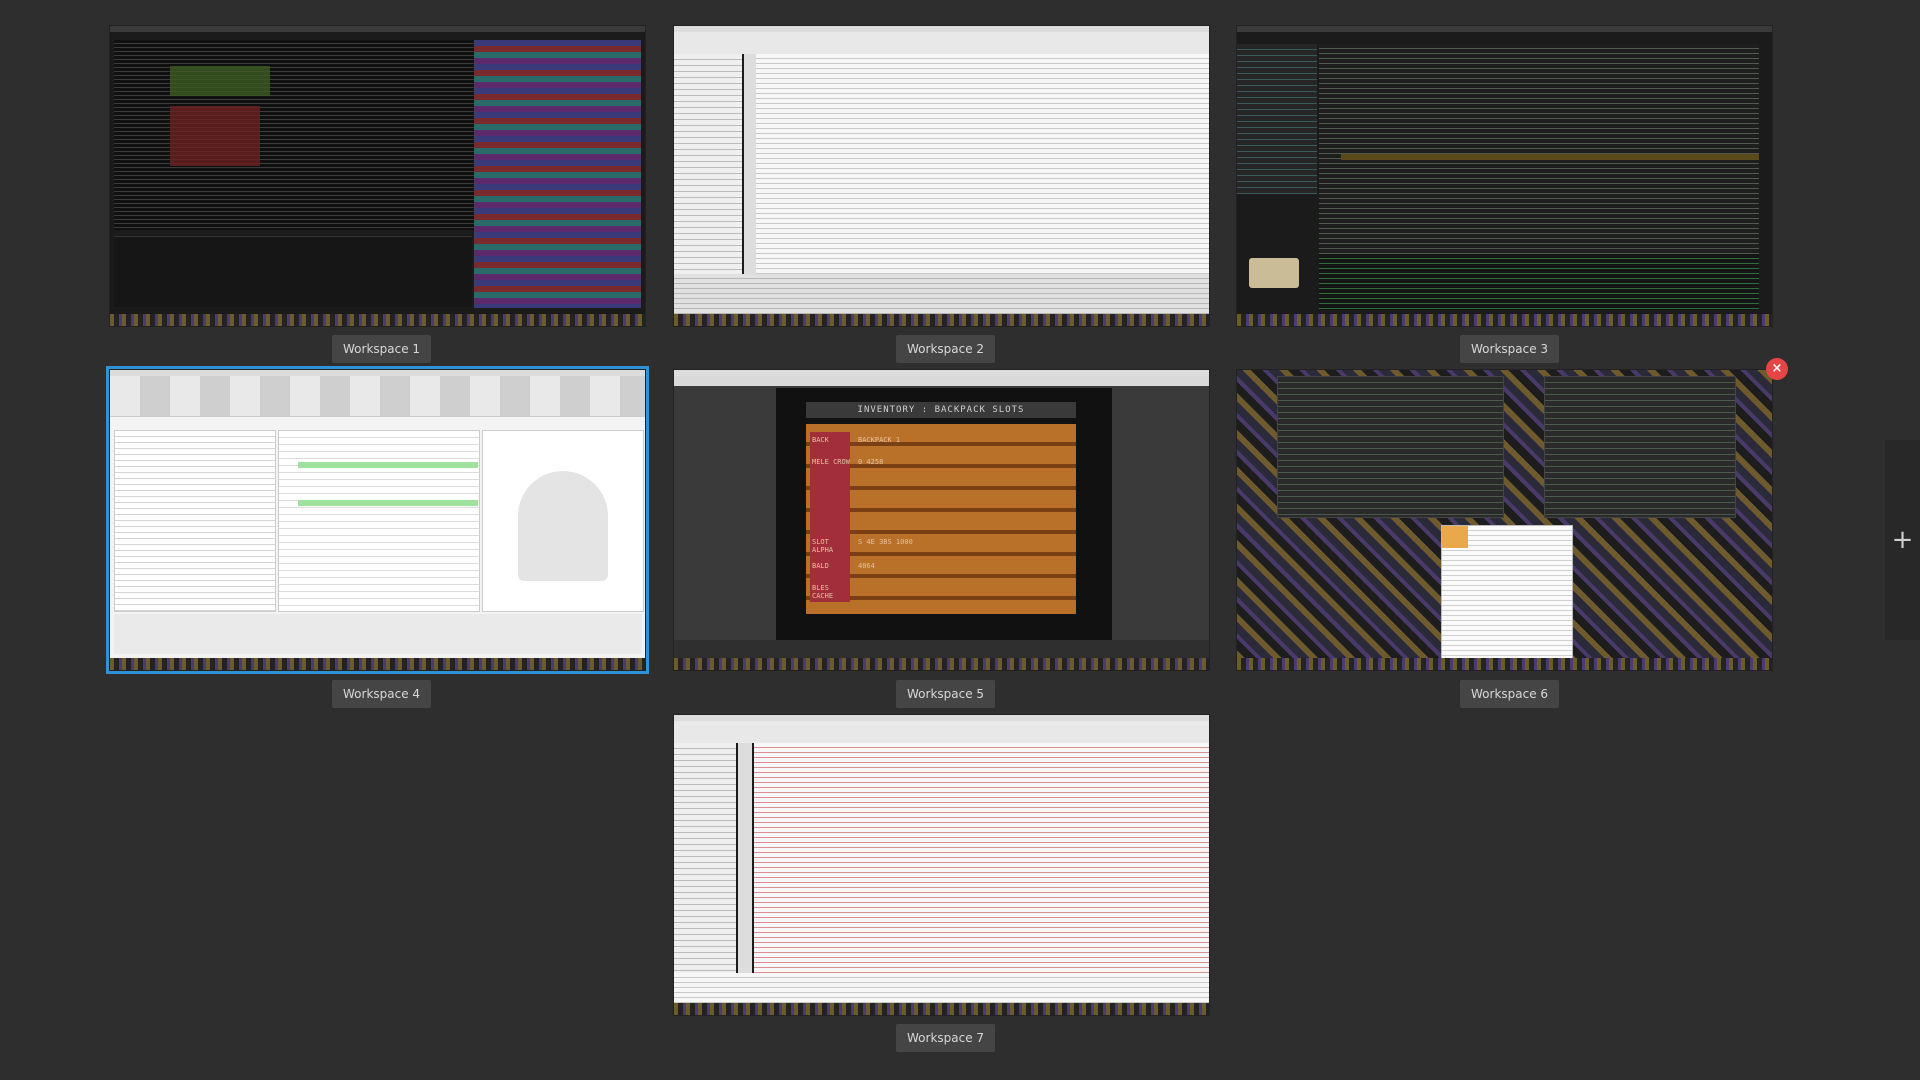 This screenshot has height=1080, width=1920. Describe the element at coordinates (382, 349) in the screenshot. I see `workspace-1-label: Workspace 1` at that location.